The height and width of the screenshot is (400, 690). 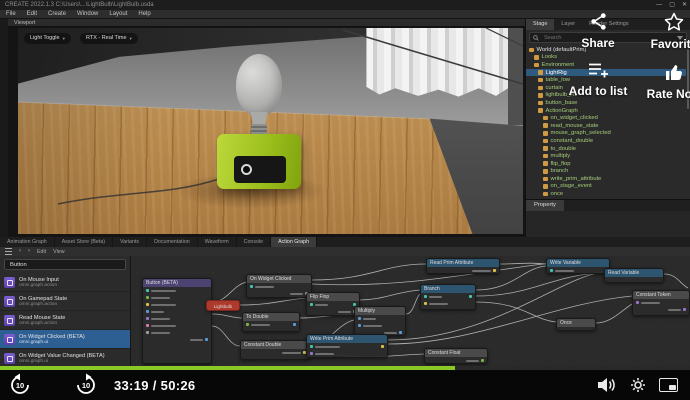 What do you see at coordinates (540, 24) in the screenshot?
I see `panel-tab: Stage` at bounding box center [540, 24].